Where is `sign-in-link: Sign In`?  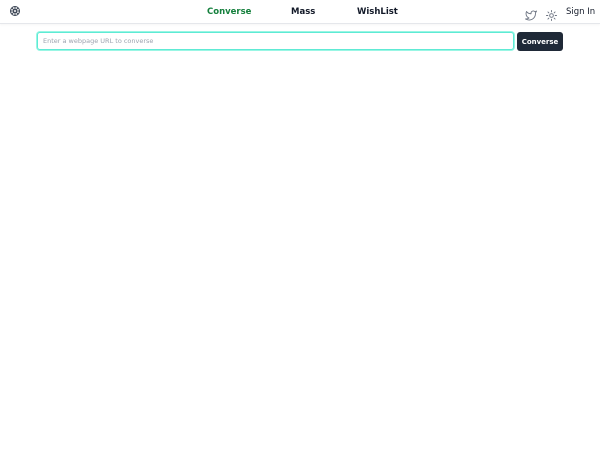 sign-in-link: Sign In is located at coordinates (580, 11).